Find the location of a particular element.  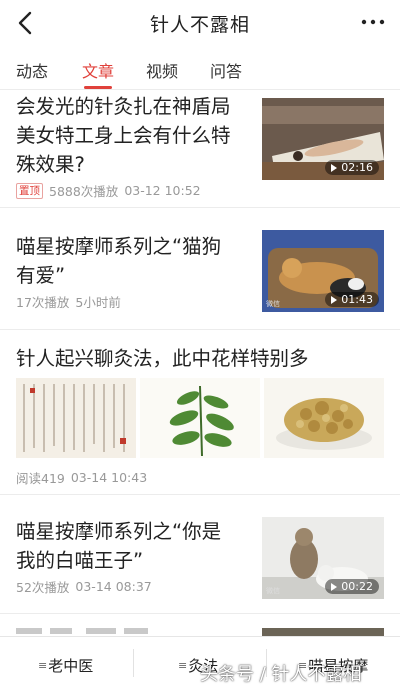

article-meta: 阅读419 03-14 10:43 is located at coordinates (84, 477).